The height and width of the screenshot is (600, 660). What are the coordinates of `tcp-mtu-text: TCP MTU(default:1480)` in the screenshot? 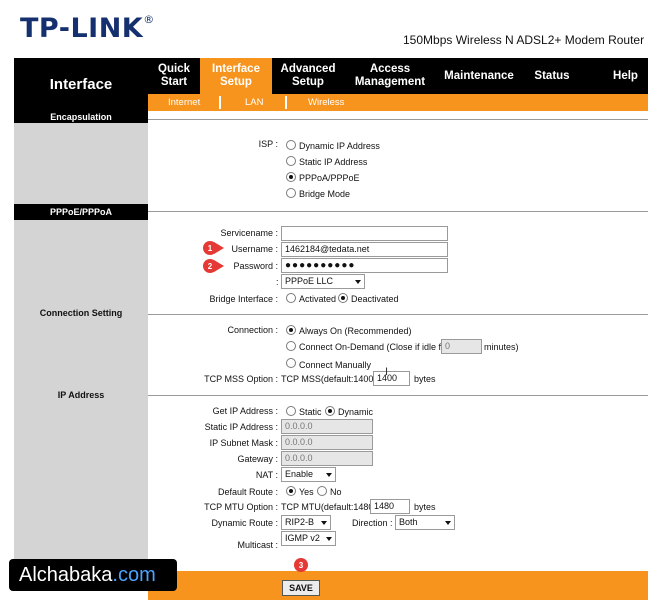 It's located at (329, 507).